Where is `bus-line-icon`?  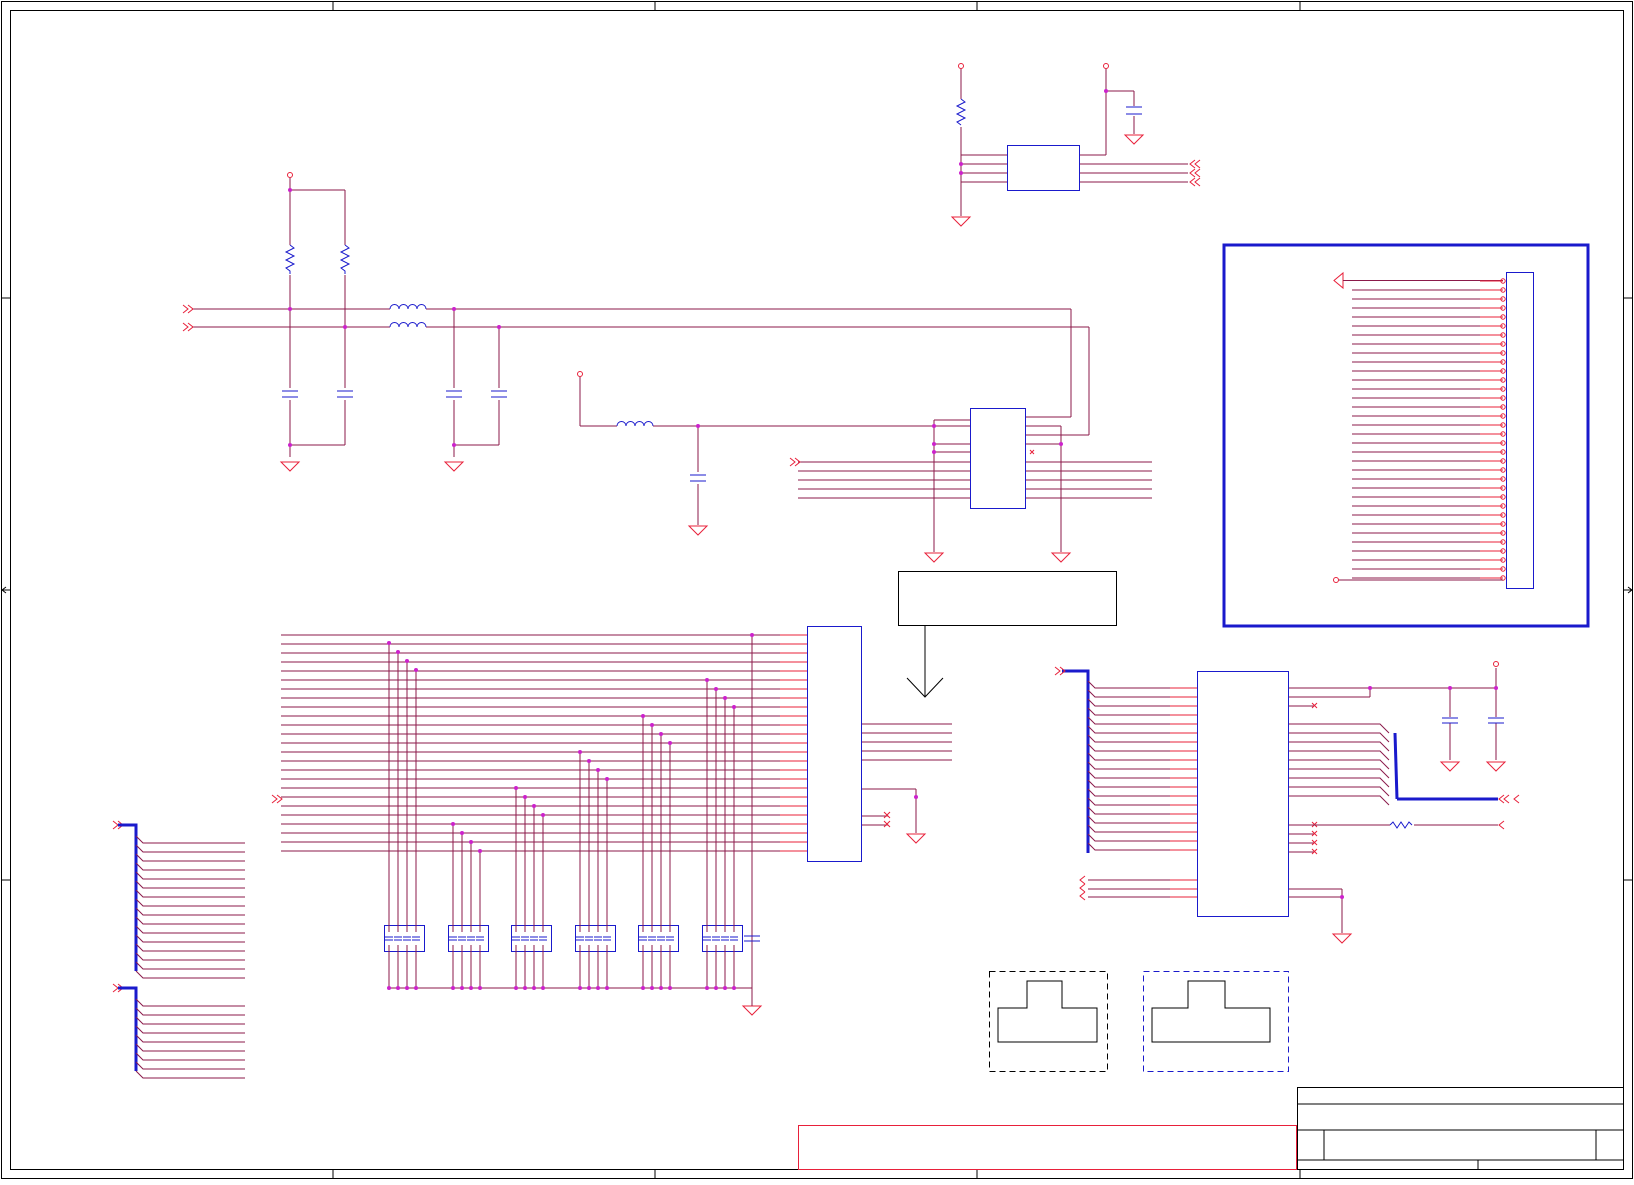
bus-line-icon is located at coordinates (1396, 766).